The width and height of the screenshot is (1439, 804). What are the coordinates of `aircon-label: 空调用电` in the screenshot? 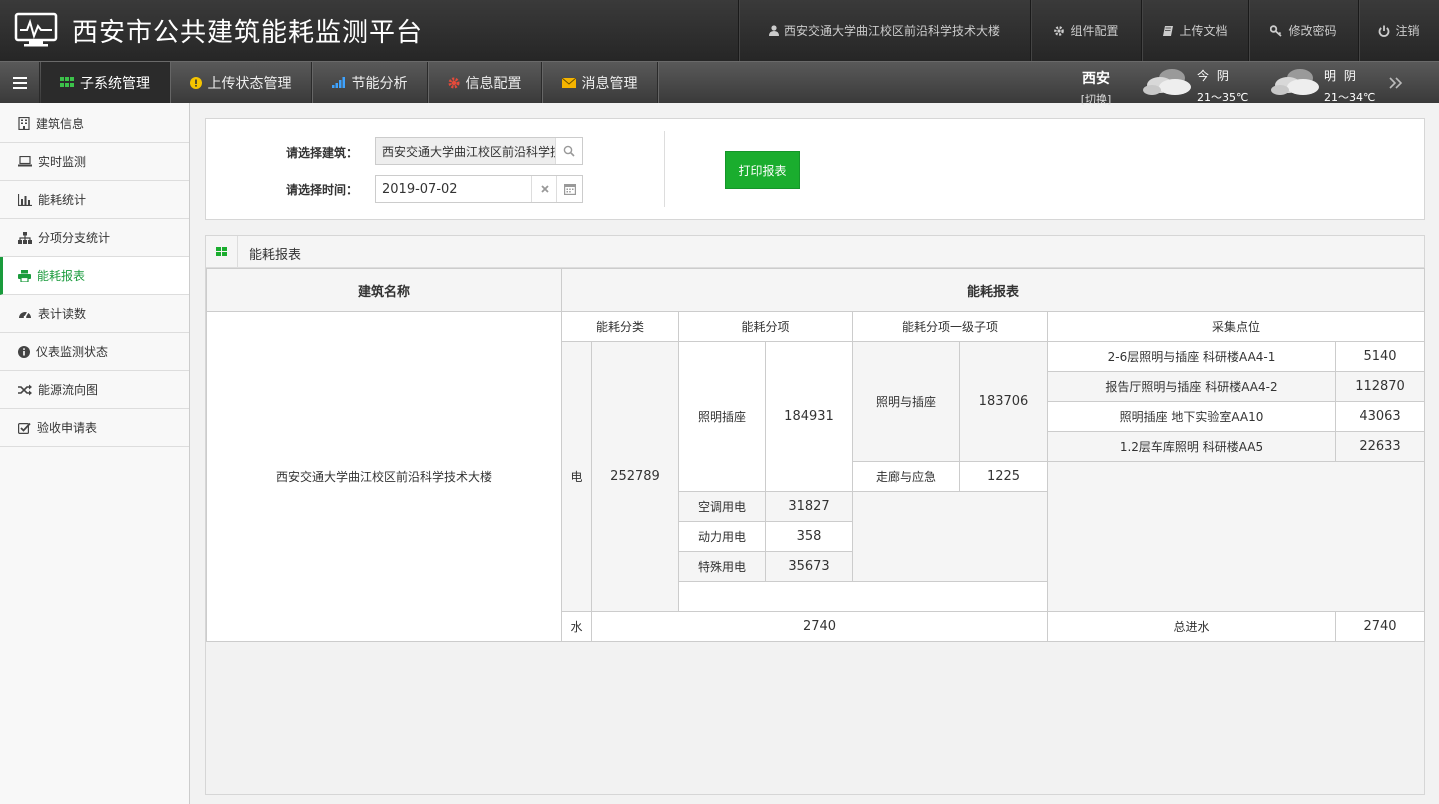 It's located at (722, 506).